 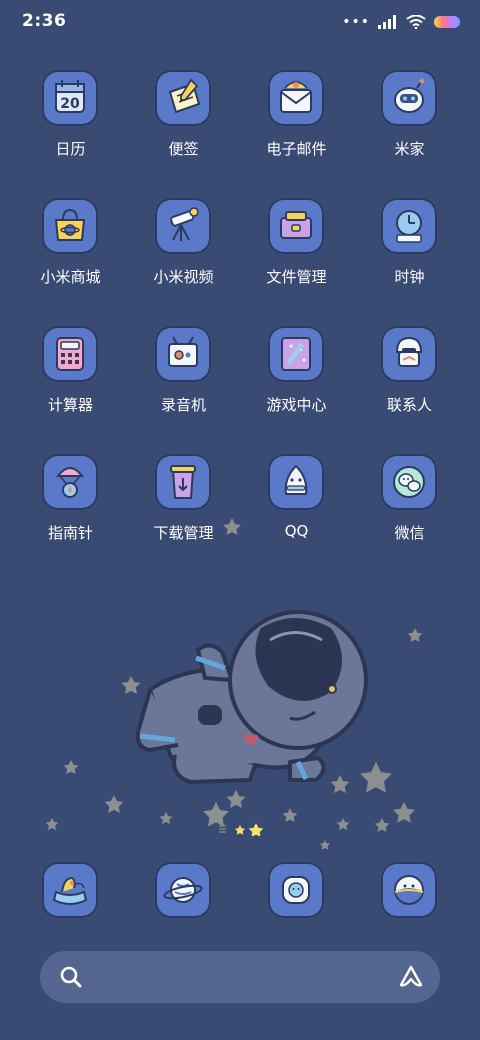 I want to click on mi-store-icon, so click(x=70, y=226).